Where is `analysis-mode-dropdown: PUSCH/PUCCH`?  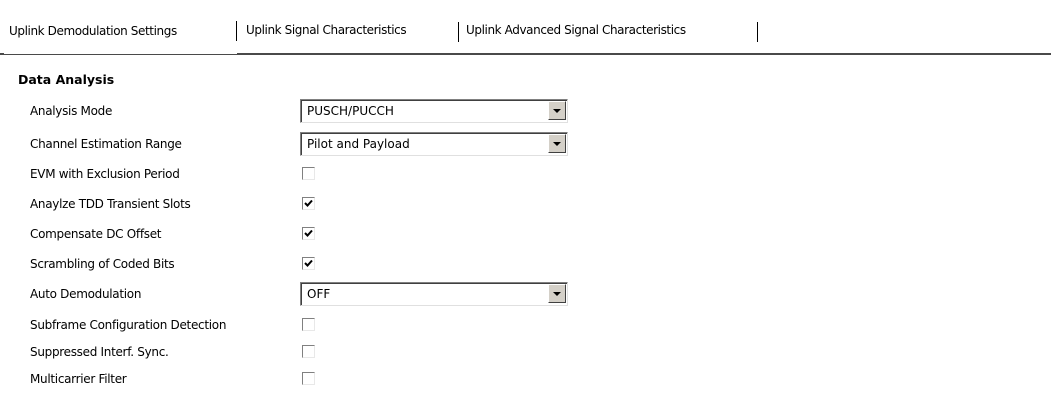 analysis-mode-dropdown: PUSCH/PUCCH is located at coordinates (434, 111).